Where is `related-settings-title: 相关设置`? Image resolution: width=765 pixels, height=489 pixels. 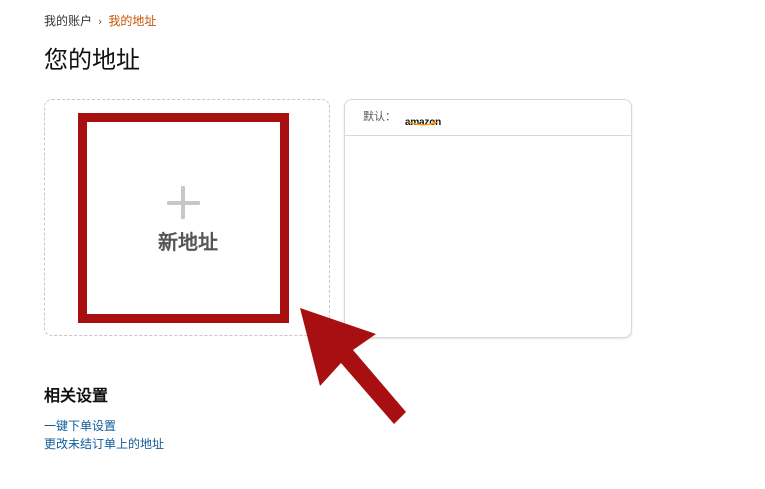
related-settings-title: 相关设置 is located at coordinates (76, 395).